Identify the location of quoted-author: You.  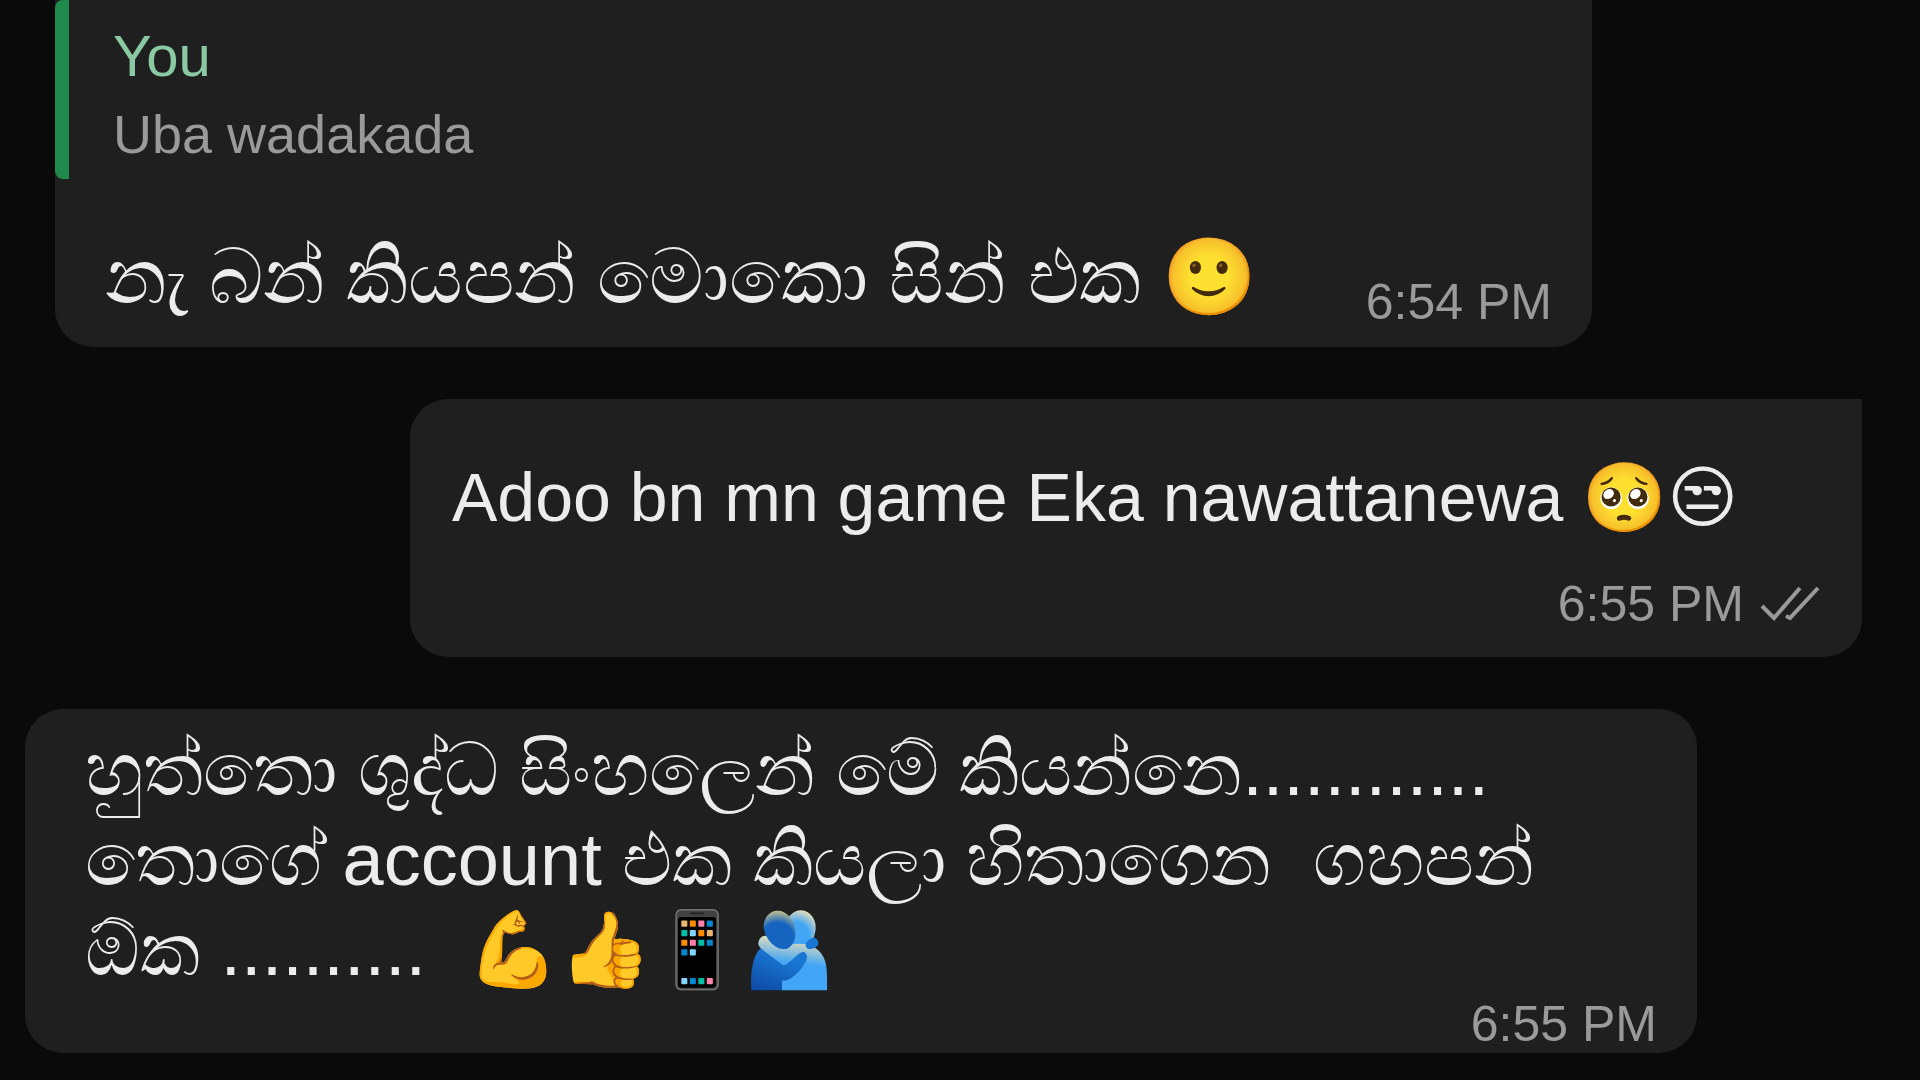
(162, 55).